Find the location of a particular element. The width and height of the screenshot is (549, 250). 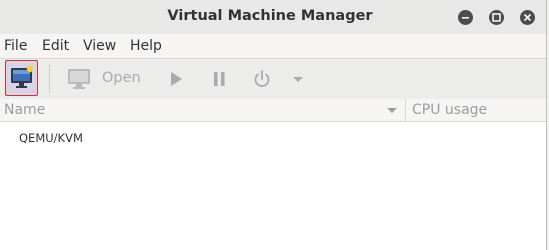

maximize-icon is located at coordinates (496, 17).